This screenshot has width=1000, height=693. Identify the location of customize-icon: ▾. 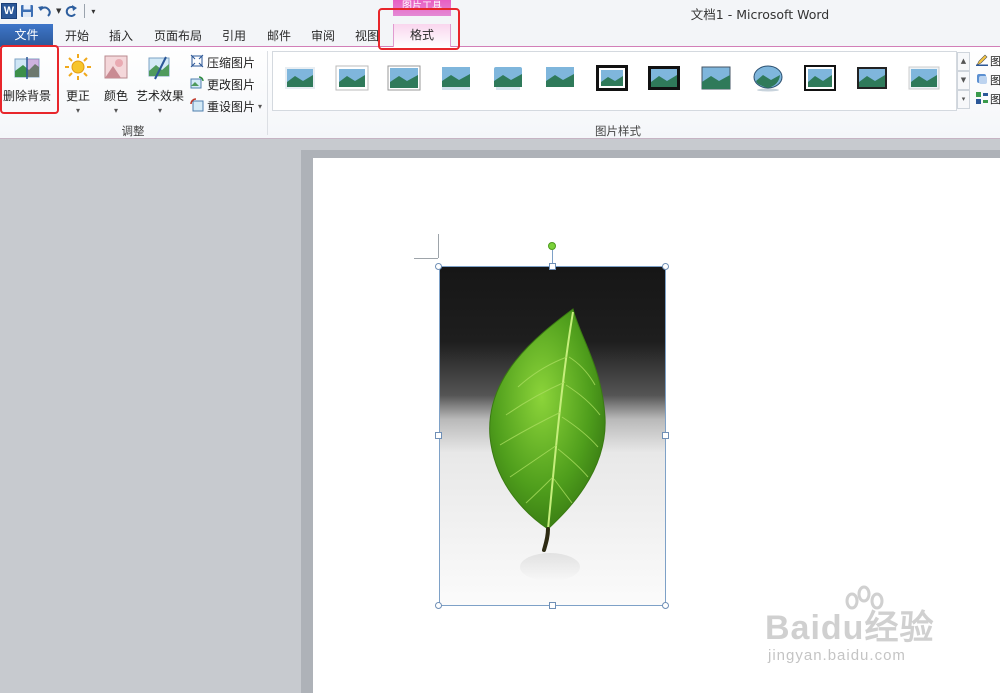
(93, 11).